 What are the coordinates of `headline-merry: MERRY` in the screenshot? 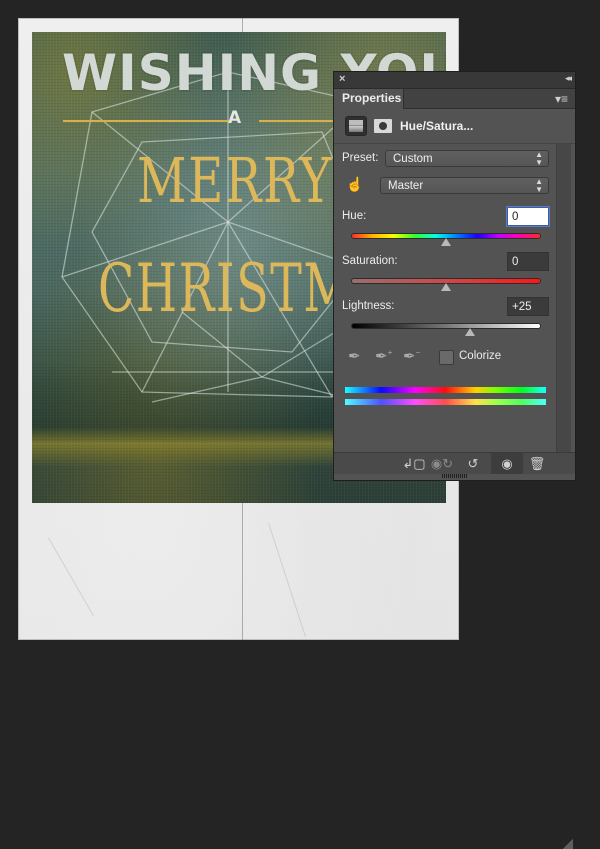 It's located at (235, 180).